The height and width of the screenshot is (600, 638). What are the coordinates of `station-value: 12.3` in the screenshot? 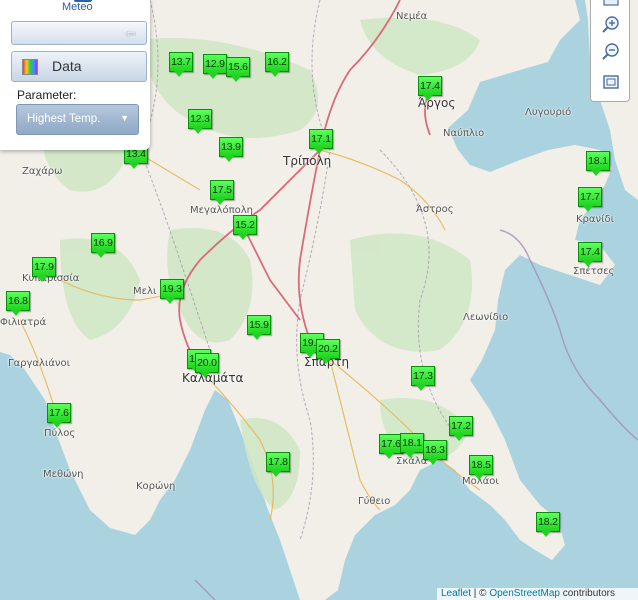 It's located at (200, 119).